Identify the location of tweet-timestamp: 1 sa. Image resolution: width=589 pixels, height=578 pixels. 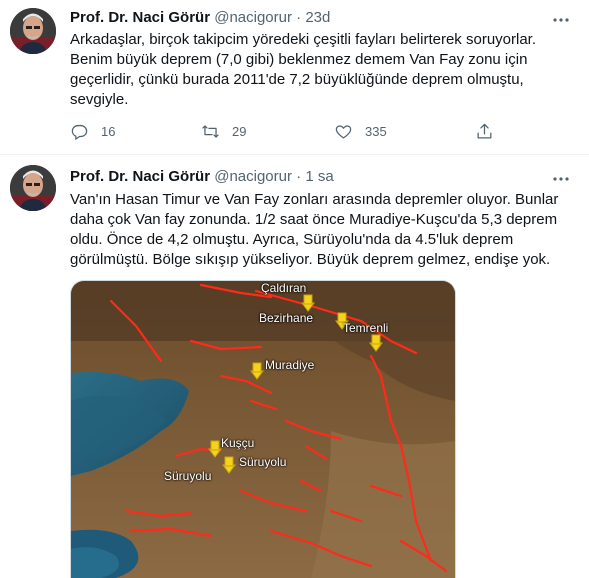
(319, 176).